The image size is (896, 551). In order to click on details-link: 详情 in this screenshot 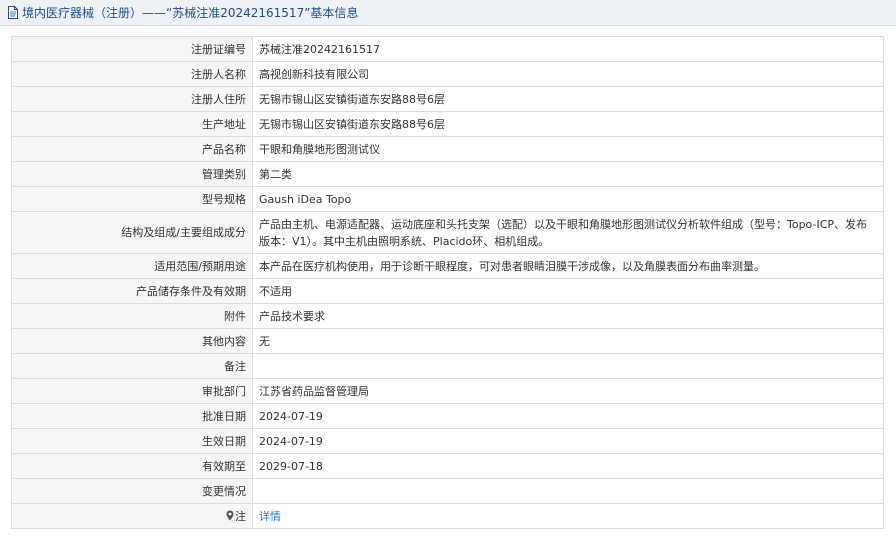, I will do `click(270, 516)`.